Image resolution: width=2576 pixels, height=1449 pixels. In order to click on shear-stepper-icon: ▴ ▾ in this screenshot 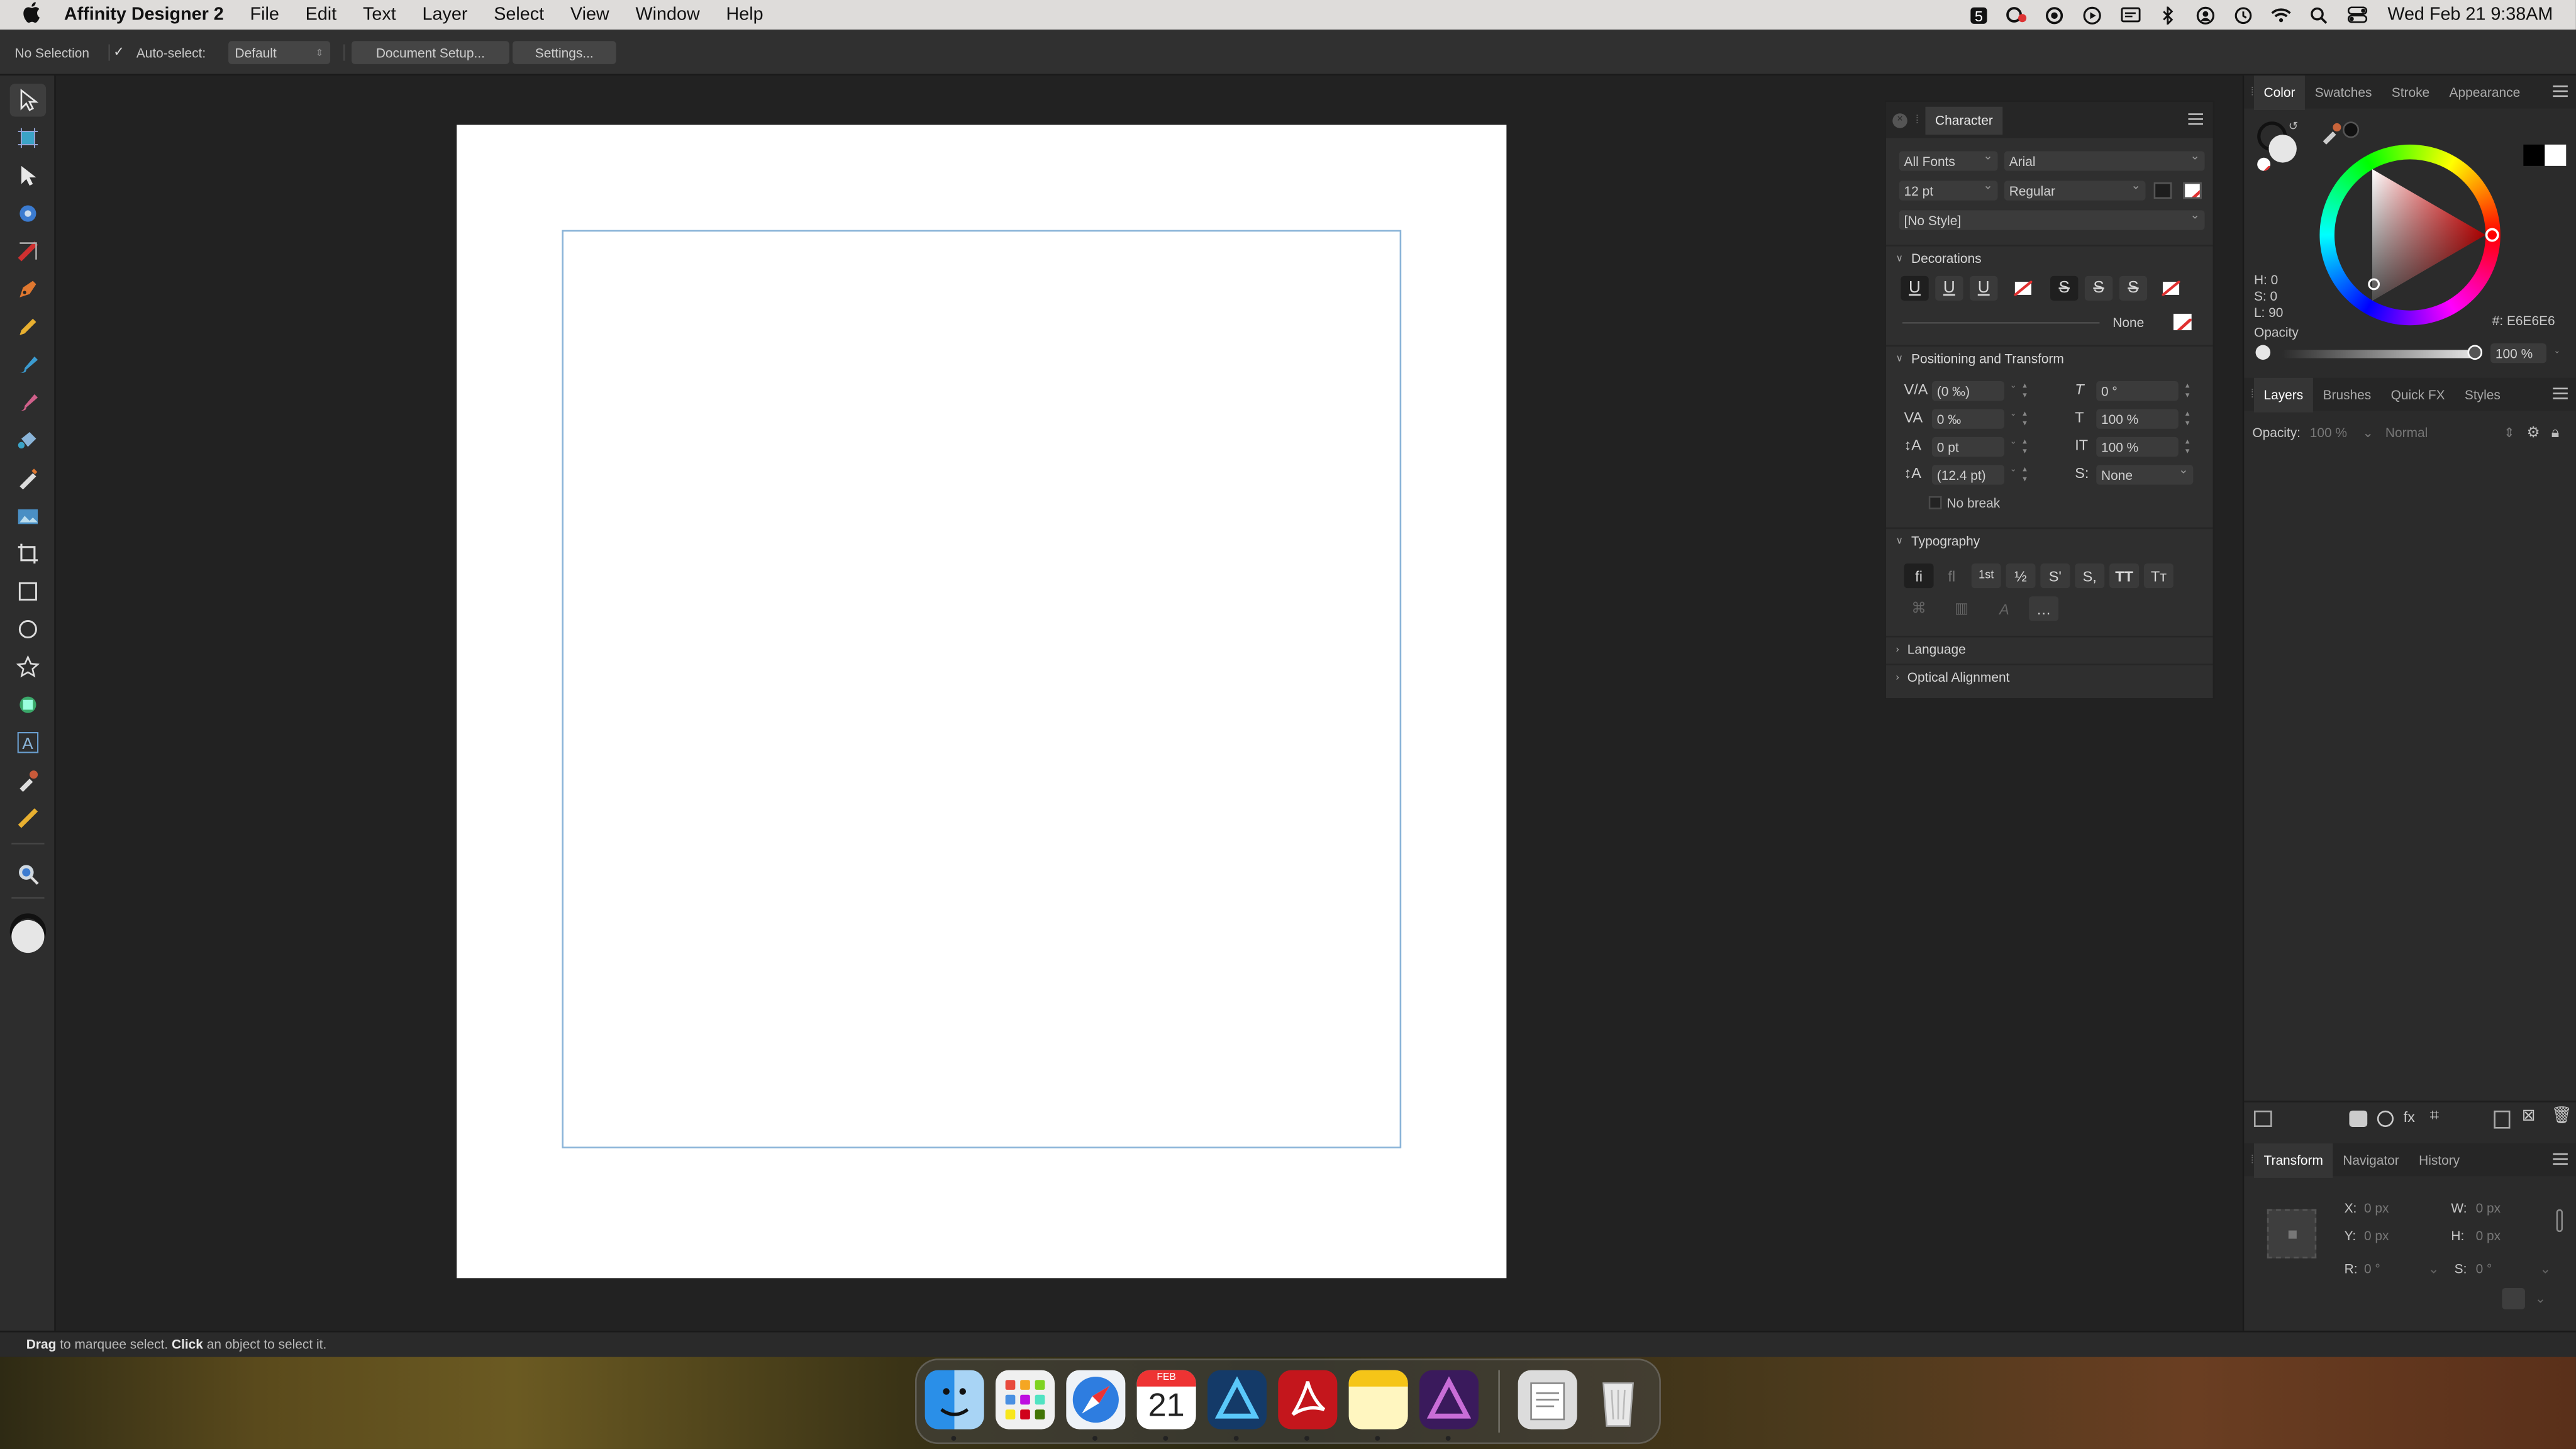, I will do `click(2187, 391)`.